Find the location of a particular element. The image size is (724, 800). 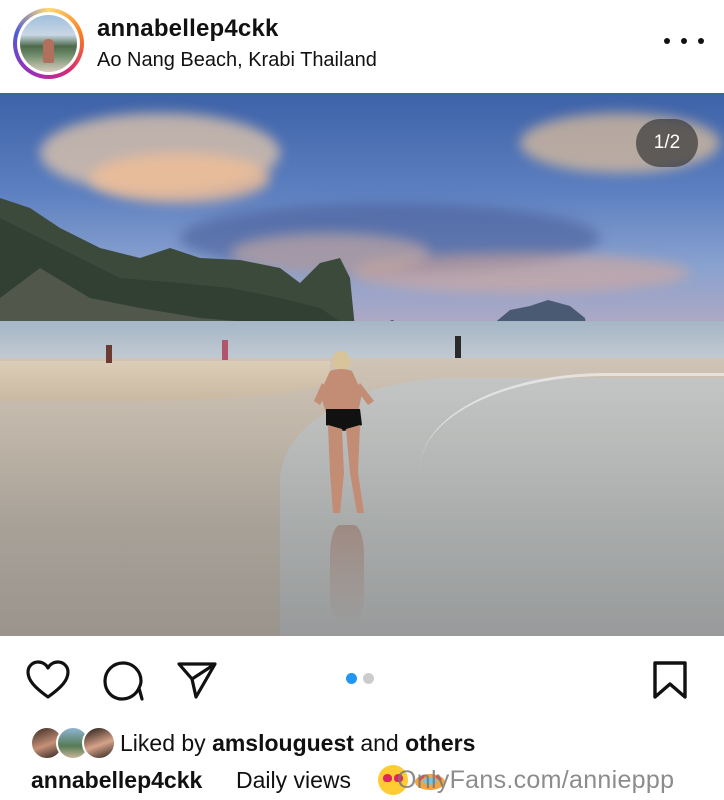

bookmark-icon is located at coordinates (670, 680).